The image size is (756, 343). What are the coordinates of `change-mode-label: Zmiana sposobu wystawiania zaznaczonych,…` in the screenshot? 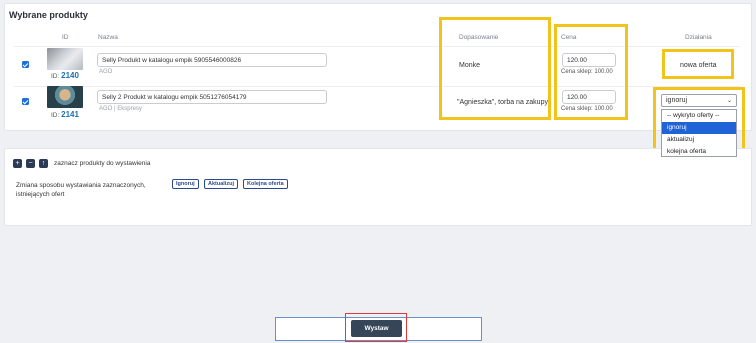 It's located at (81, 190).